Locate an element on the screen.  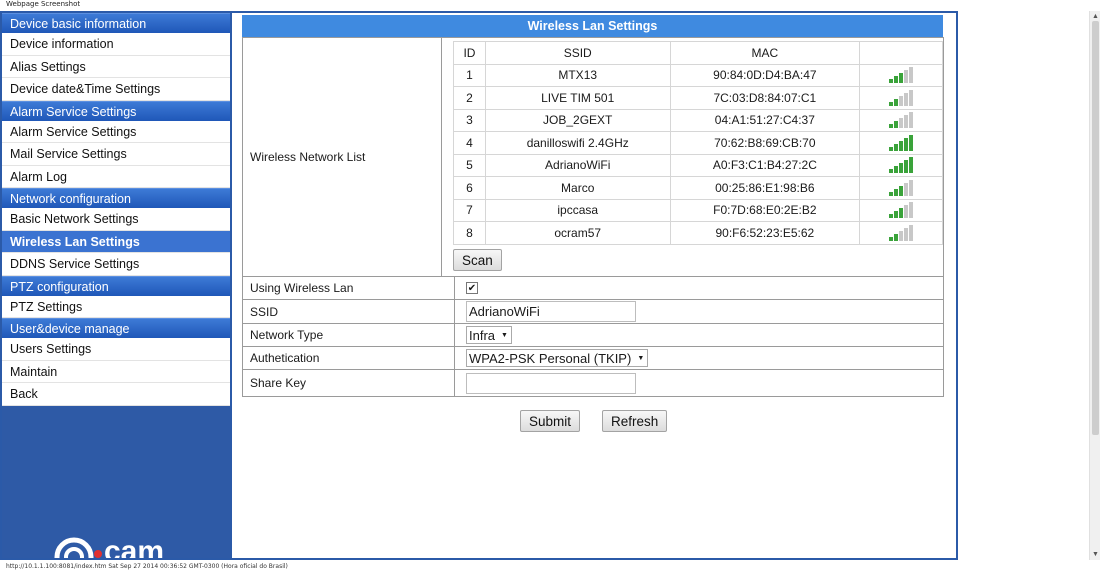
ssid-input: AdrianoWiFi is located at coordinates (551, 311).